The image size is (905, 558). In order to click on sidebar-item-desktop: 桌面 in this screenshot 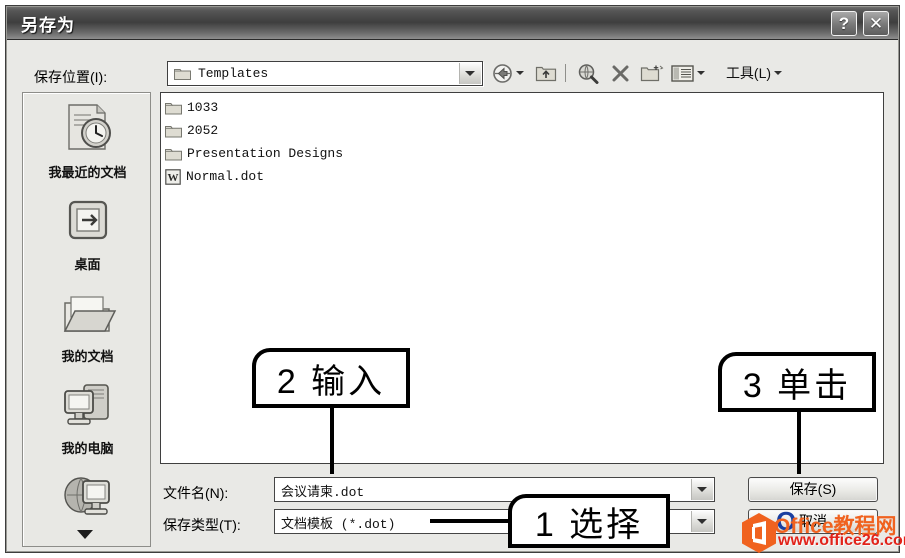, I will do `click(87, 235)`.